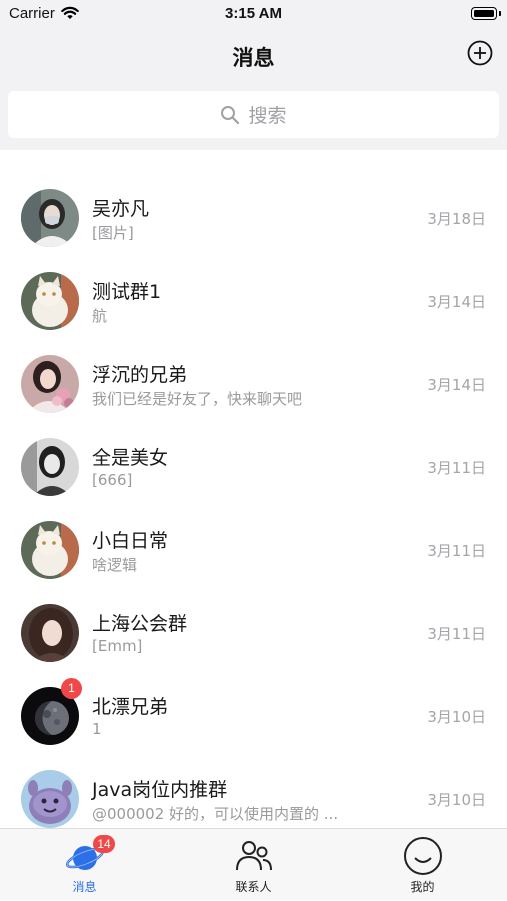 This screenshot has width=507, height=901. I want to click on search-placeholder: 搜索, so click(267, 116).